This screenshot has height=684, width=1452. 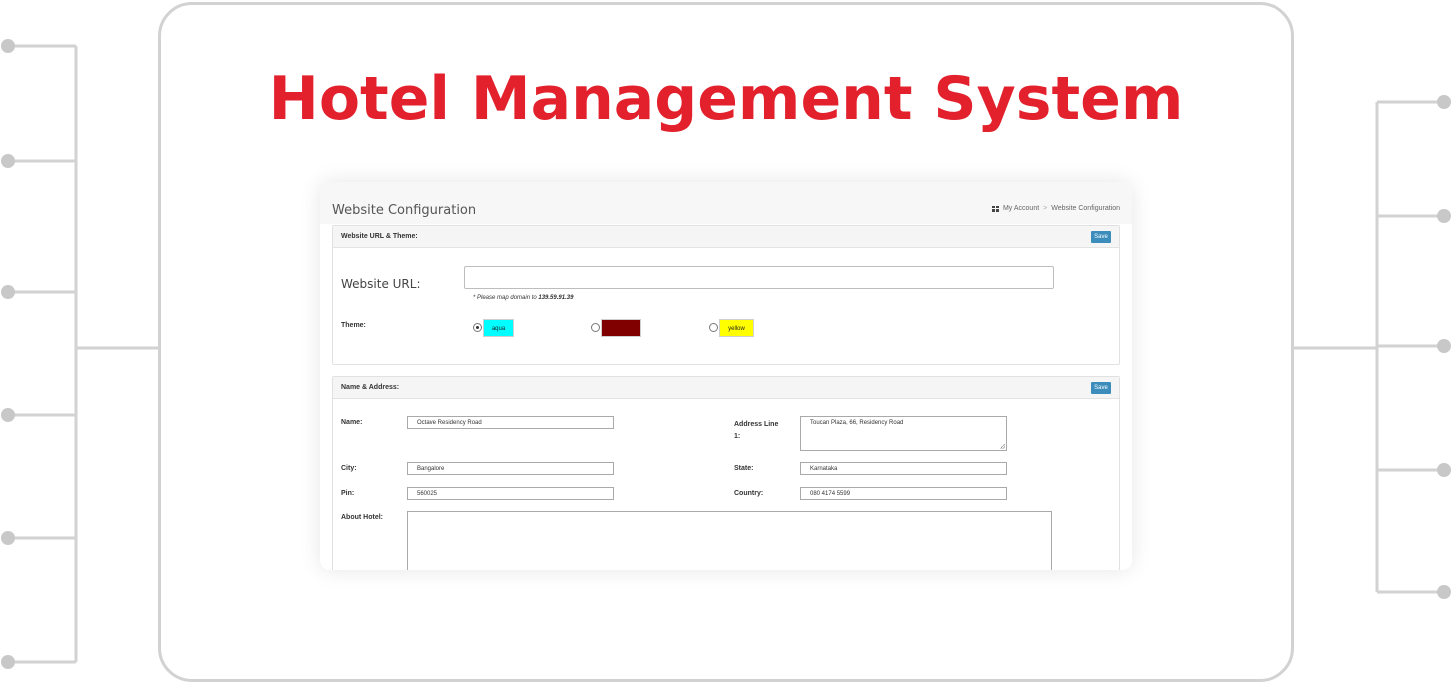 What do you see at coordinates (903, 493) in the screenshot?
I see `country-field: 080 4174 5599` at bounding box center [903, 493].